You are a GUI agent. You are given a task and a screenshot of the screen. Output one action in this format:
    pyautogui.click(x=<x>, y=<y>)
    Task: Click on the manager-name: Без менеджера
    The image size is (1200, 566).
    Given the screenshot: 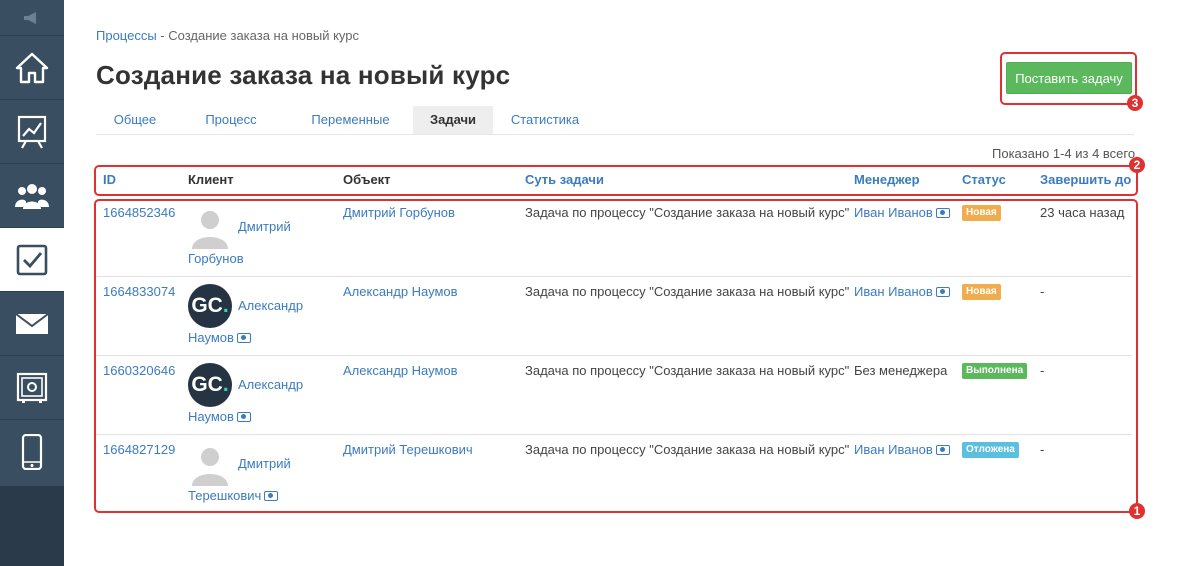 What is the action you would take?
    pyautogui.click(x=901, y=370)
    